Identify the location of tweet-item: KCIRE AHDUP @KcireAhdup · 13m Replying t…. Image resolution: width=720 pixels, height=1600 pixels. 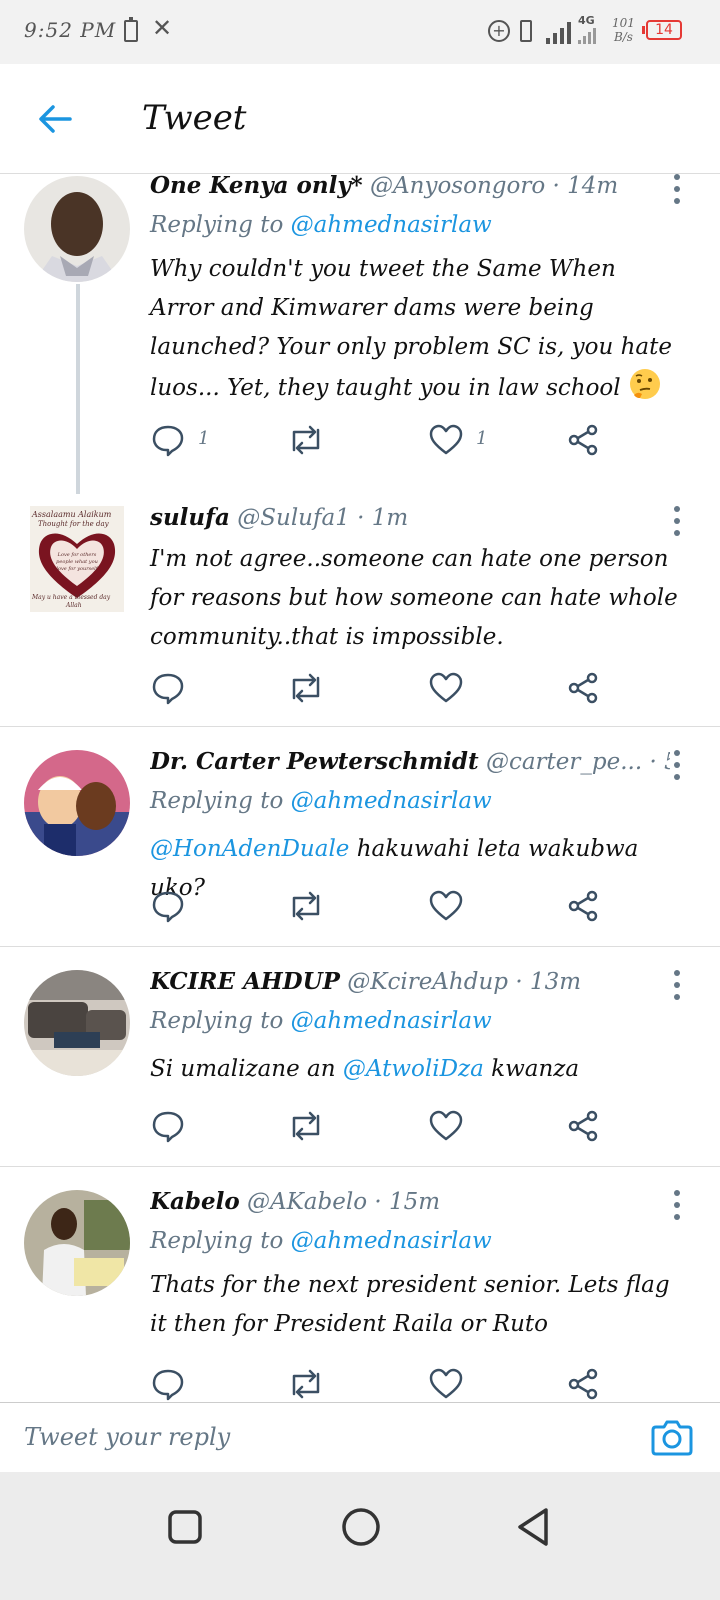
(360, 1057).